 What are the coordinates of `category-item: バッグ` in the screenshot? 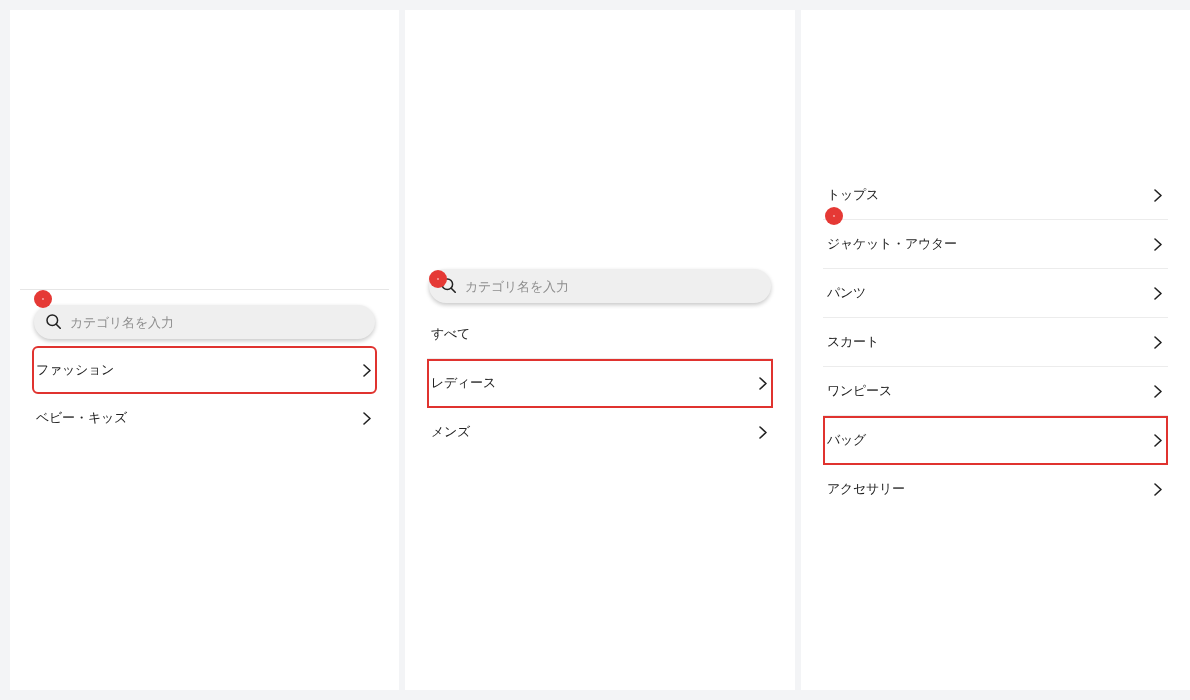 It's located at (995, 440).